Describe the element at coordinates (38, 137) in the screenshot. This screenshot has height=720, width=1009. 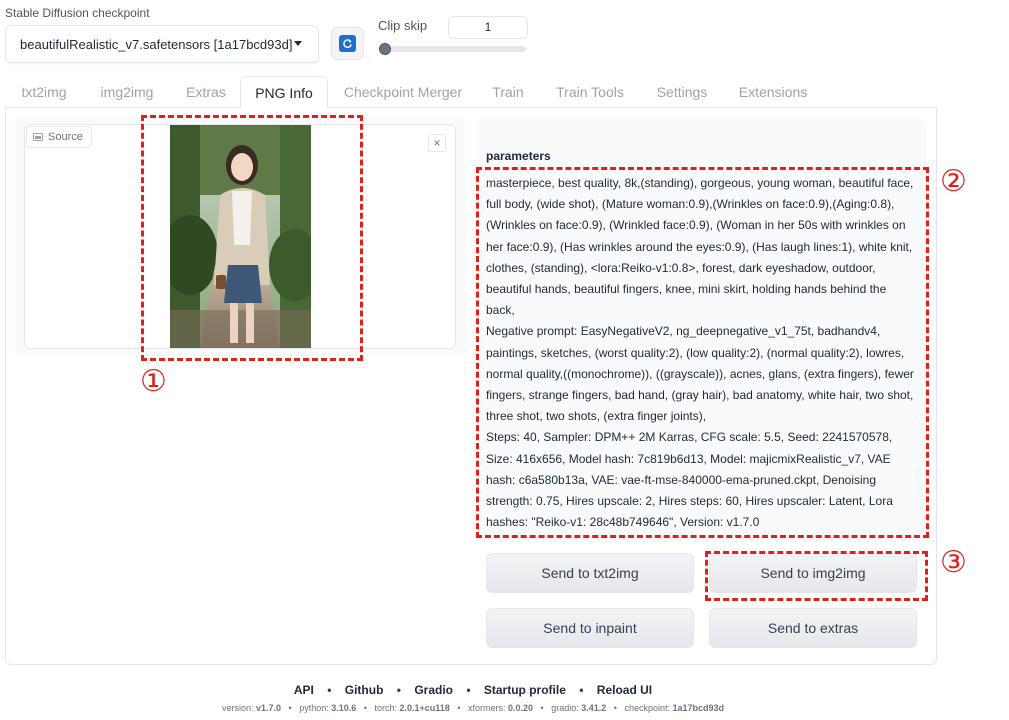
I see `image-icon` at that location.